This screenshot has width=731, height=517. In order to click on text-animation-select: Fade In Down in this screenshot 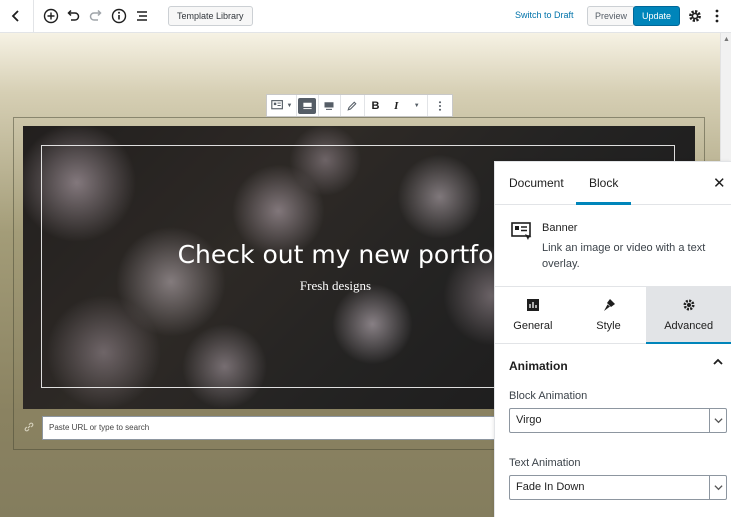, I will do `click(618, 487)`.